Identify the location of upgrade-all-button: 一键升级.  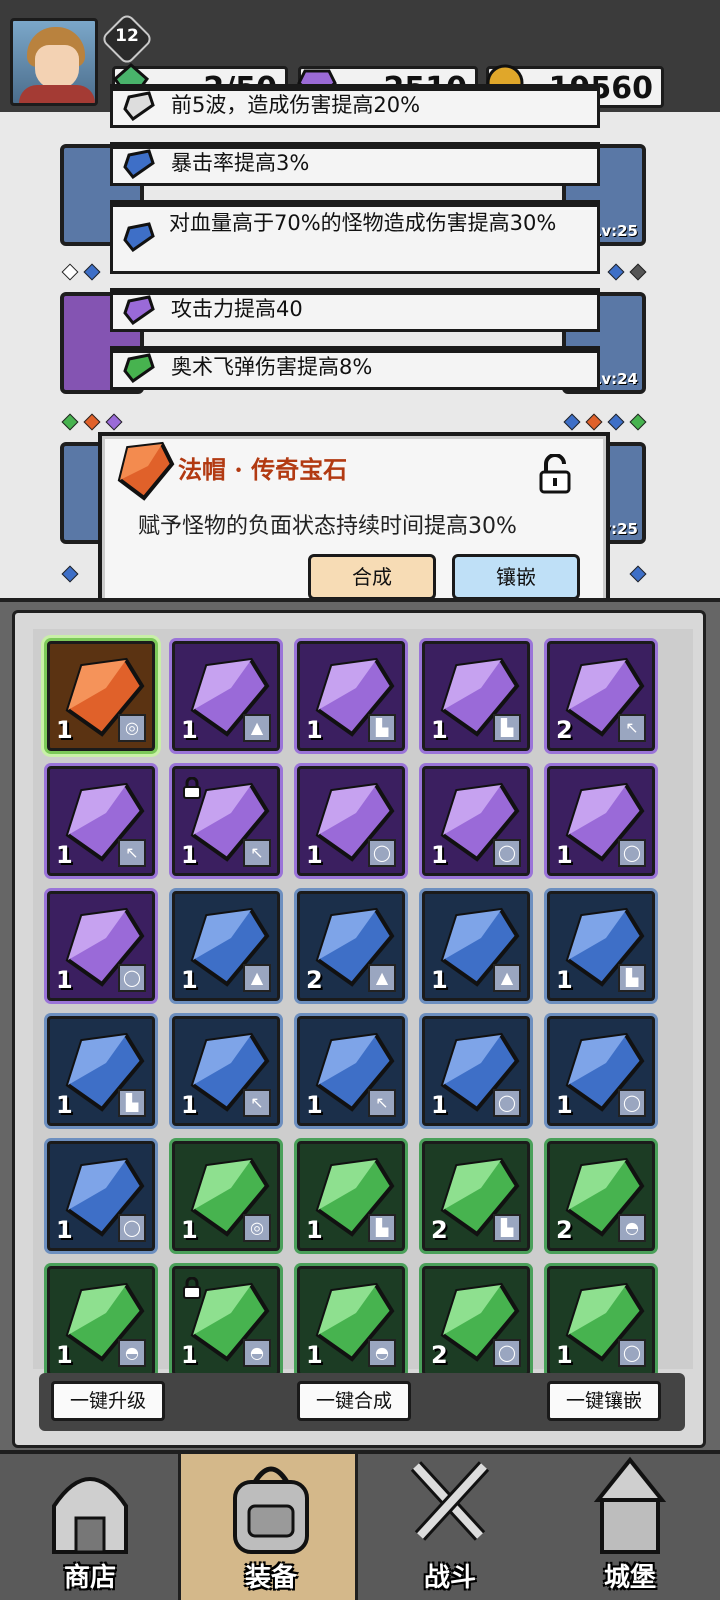
(108, 1401).